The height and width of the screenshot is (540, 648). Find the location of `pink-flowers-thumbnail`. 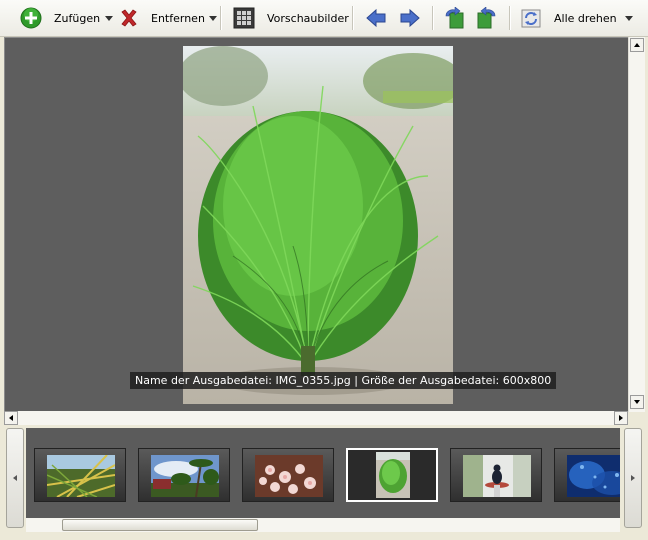

pink-flowers-thumbnail is located at coordinates (289, 476).